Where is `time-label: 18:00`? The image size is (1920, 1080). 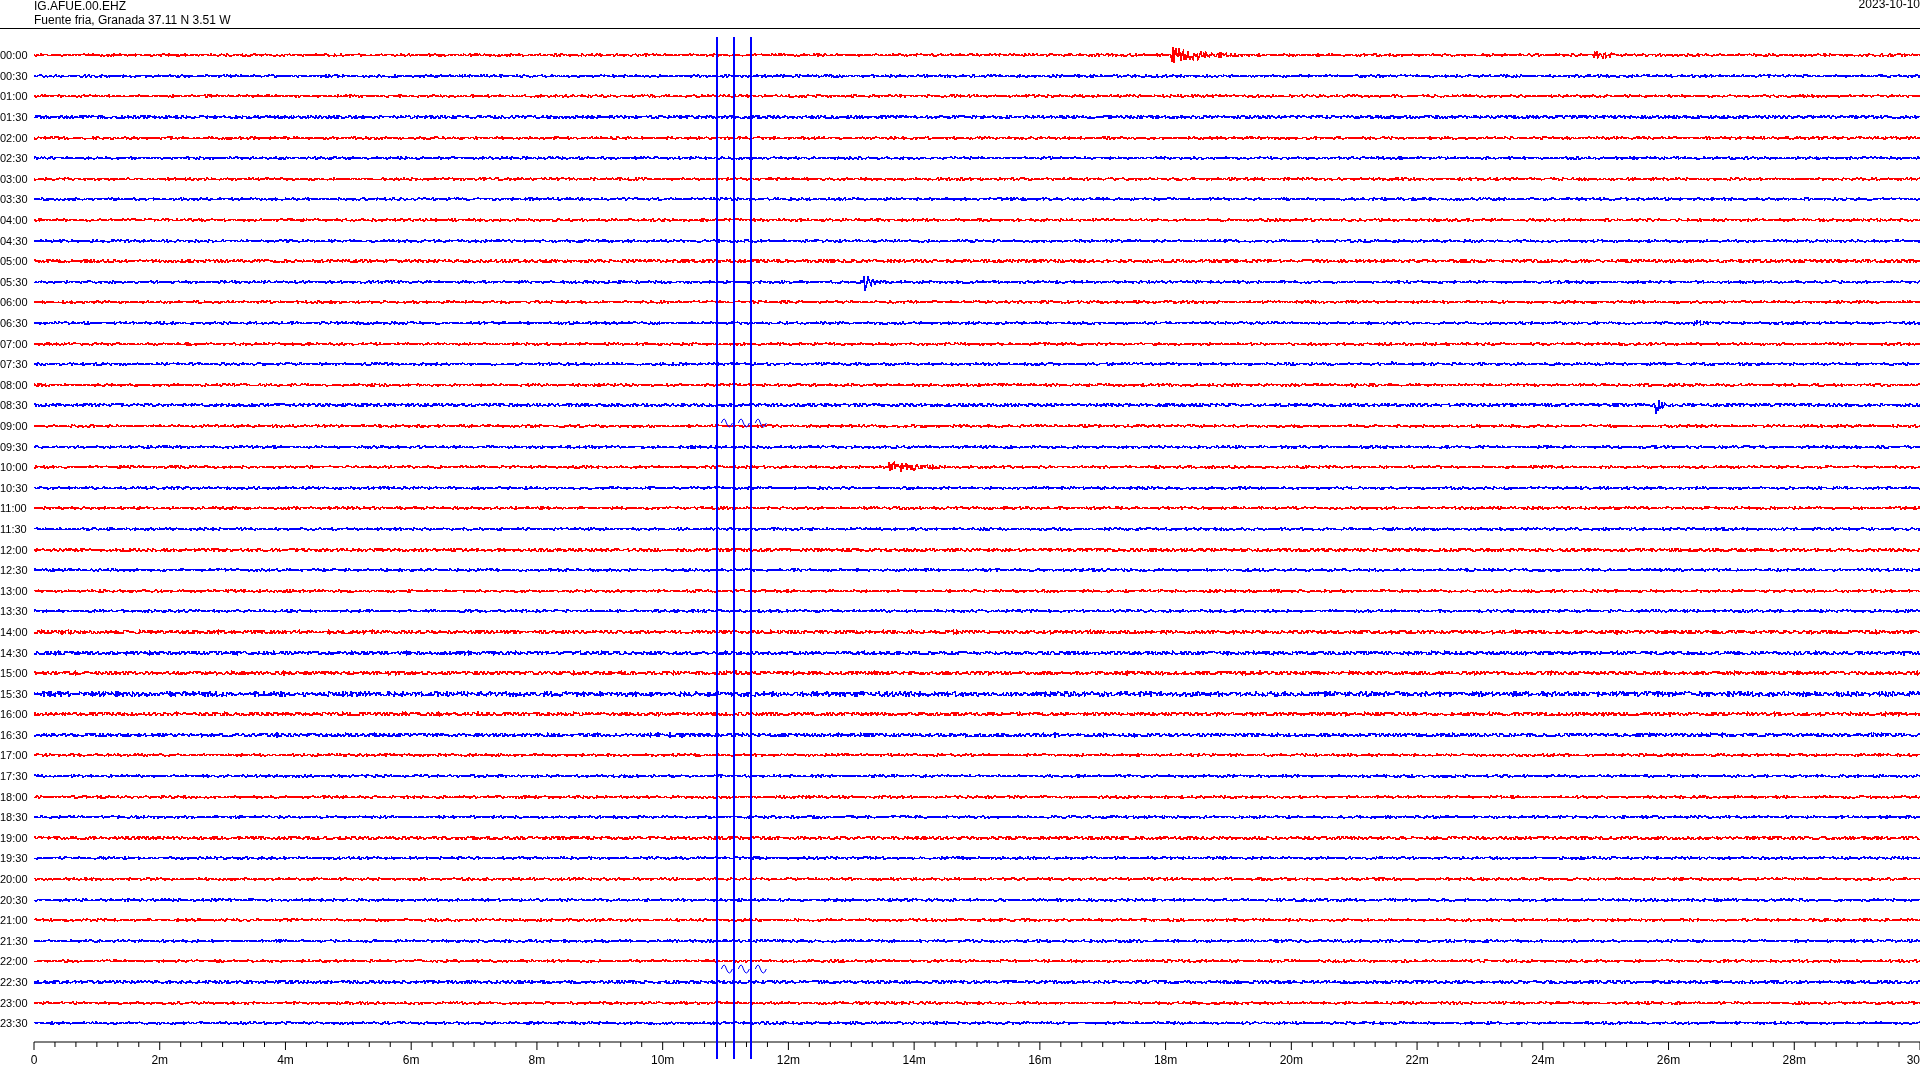 time-label: 18:00 is located at coordinates (14, 796).